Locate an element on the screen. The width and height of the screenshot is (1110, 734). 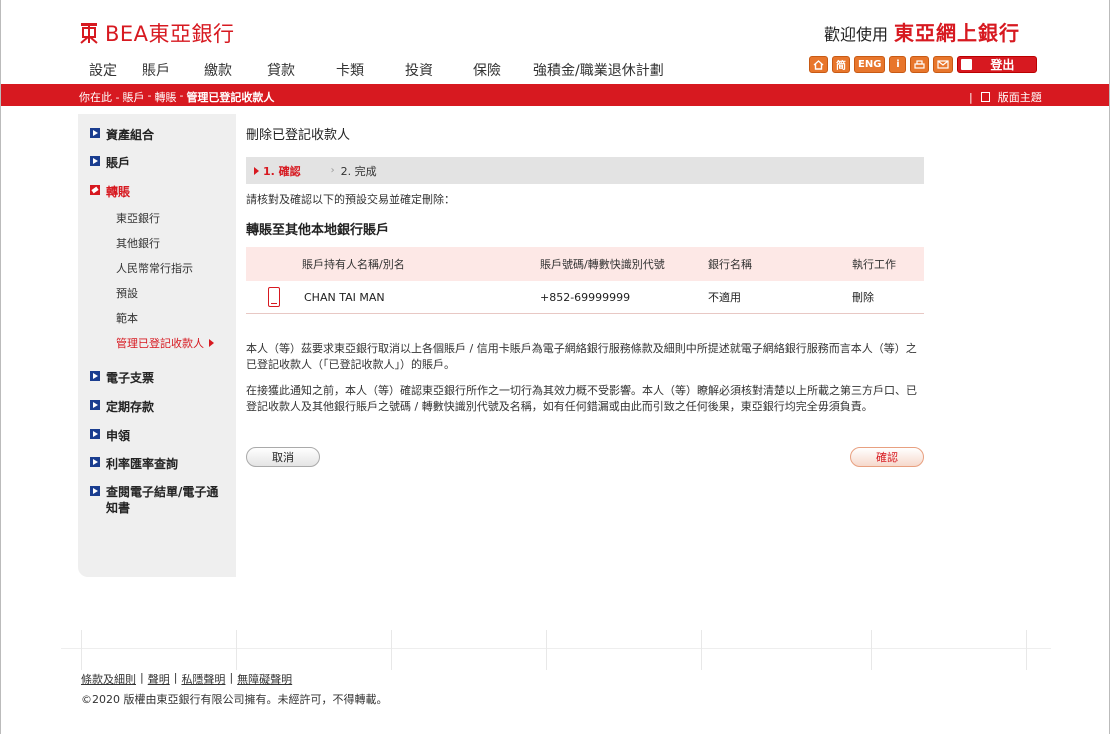
decorative-lines is located at coordinates (556, 650).